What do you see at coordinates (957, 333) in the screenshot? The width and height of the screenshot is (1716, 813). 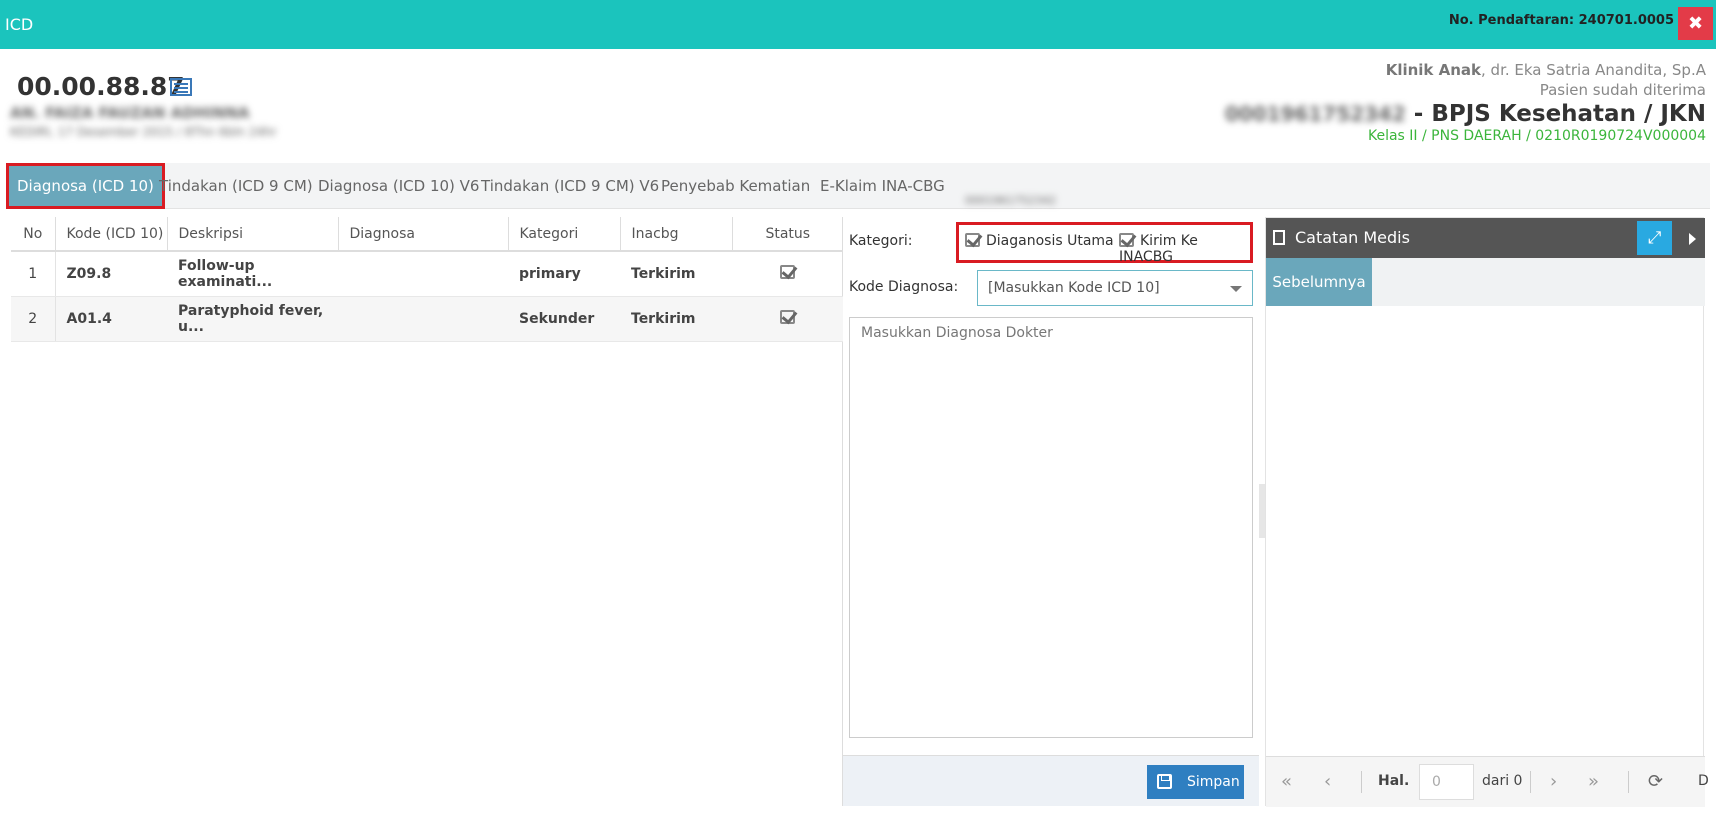 I see `diagnosa-dokter-placeholder: Masukkan Diagnosa Dokter` at bounding box center [957, 333].